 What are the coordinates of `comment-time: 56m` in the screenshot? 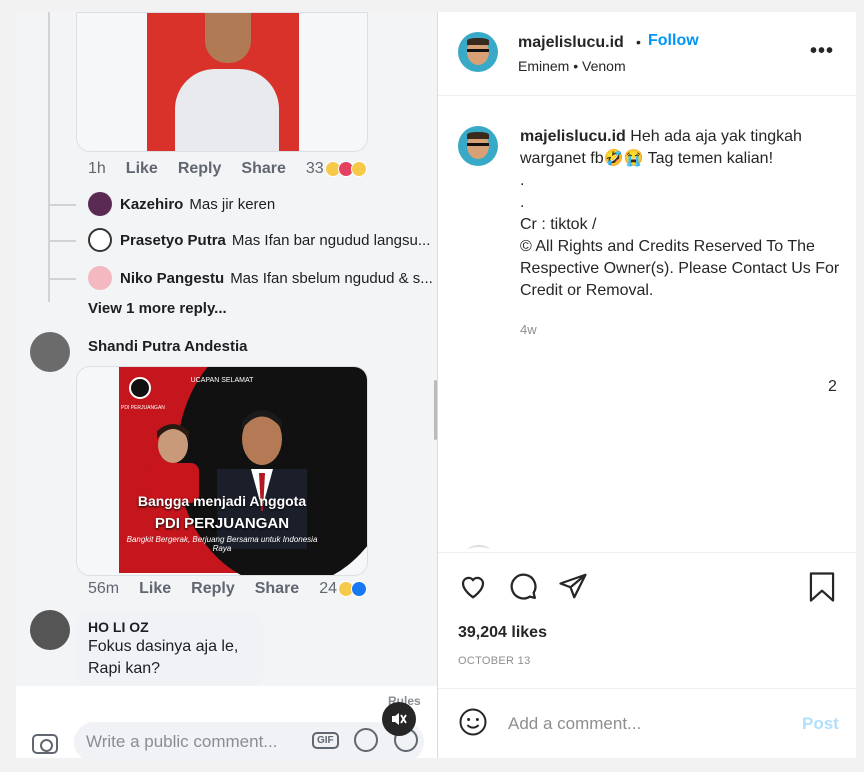 It's located at (104, 588).